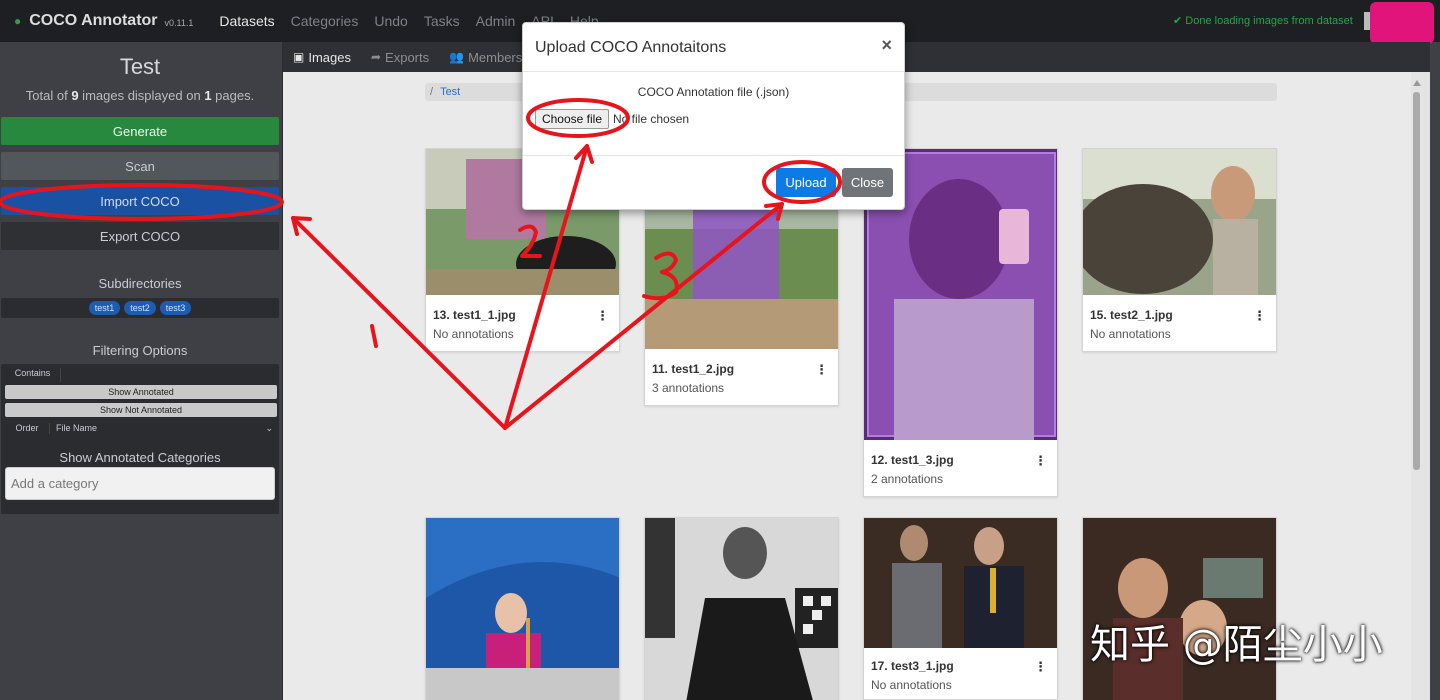  Describe the element at coordinates (48, 95) in the screenshot. I see `info-prefix: Total of` at that location.